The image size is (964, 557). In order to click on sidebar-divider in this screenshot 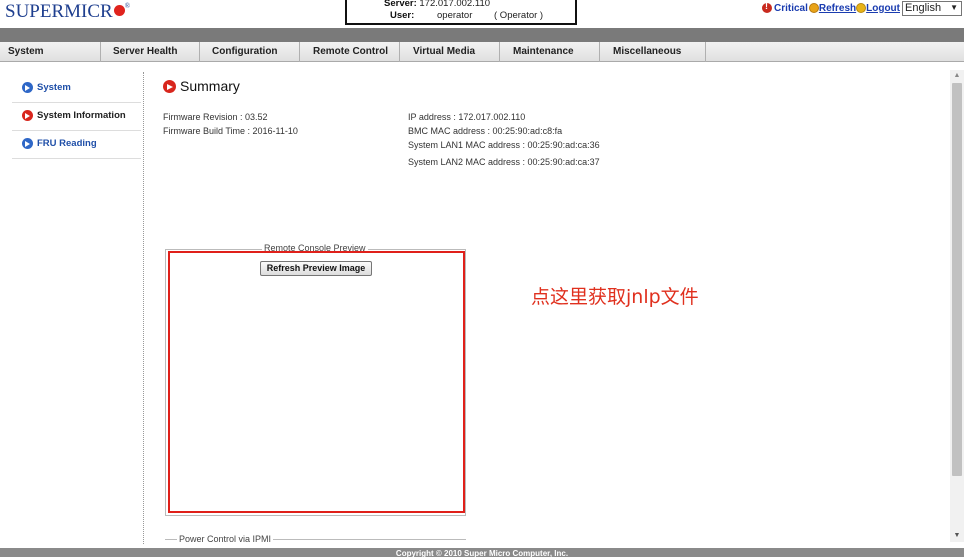, I will do `click(143, 308)`.